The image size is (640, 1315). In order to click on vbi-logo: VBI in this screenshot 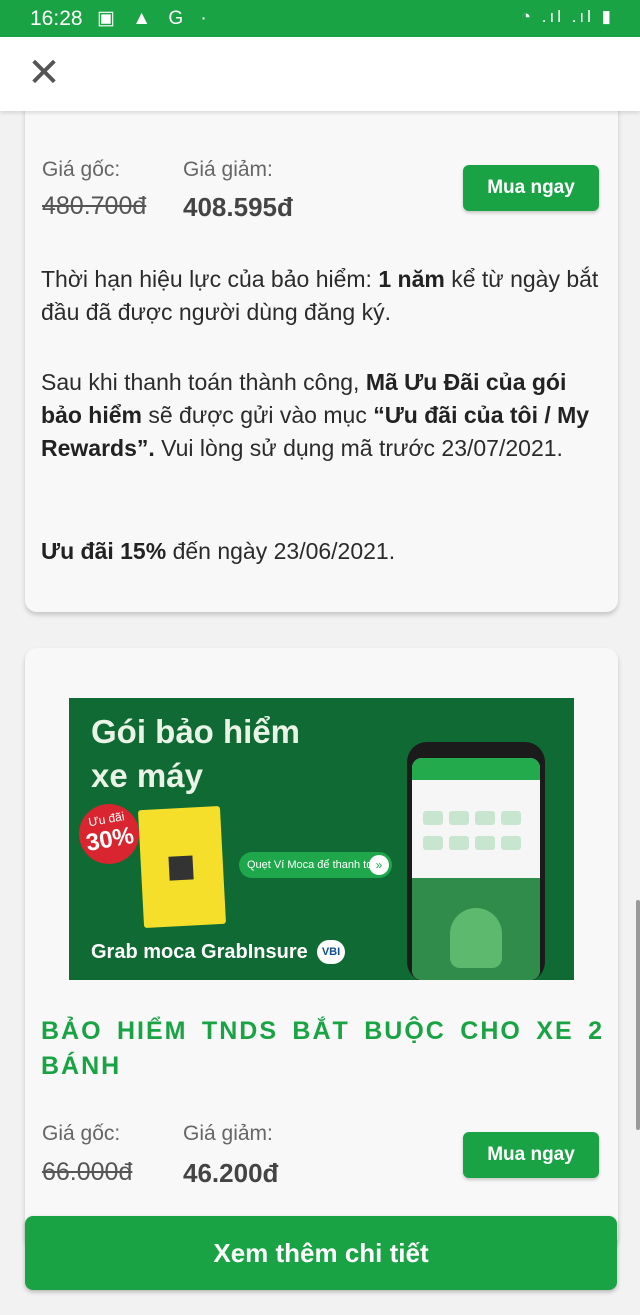, I will do `click(331, 952)`.